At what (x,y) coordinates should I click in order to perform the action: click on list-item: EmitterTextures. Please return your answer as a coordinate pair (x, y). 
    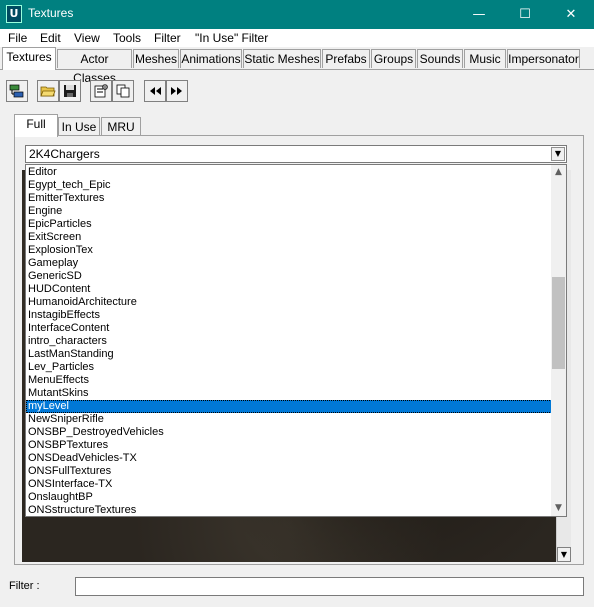
    Looking at the image, I should click on (289, 198).